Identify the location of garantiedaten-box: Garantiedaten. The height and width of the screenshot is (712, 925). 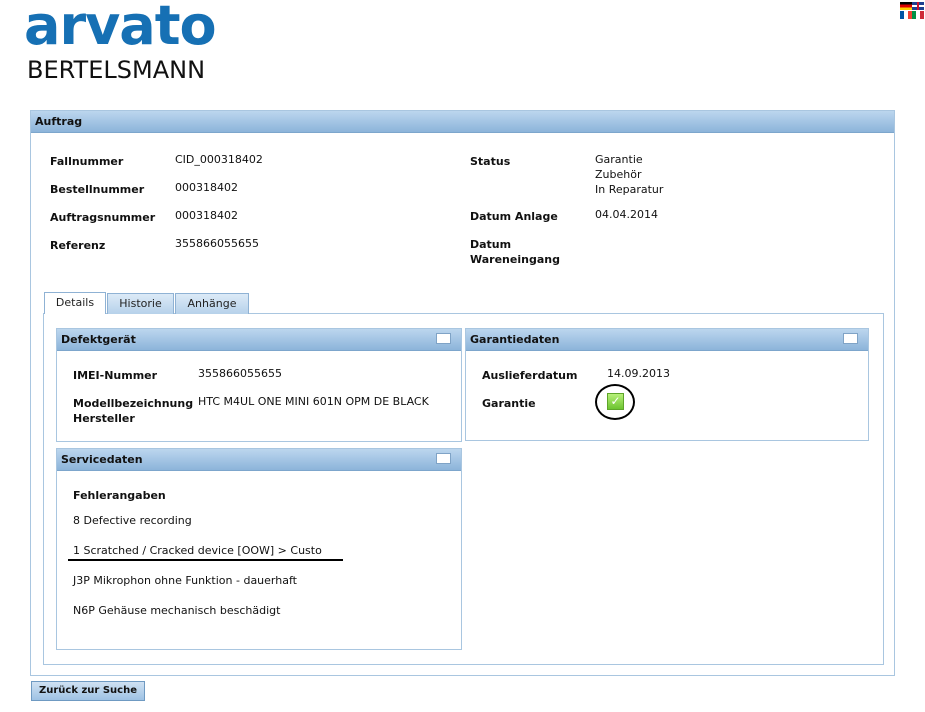
(667, 384).